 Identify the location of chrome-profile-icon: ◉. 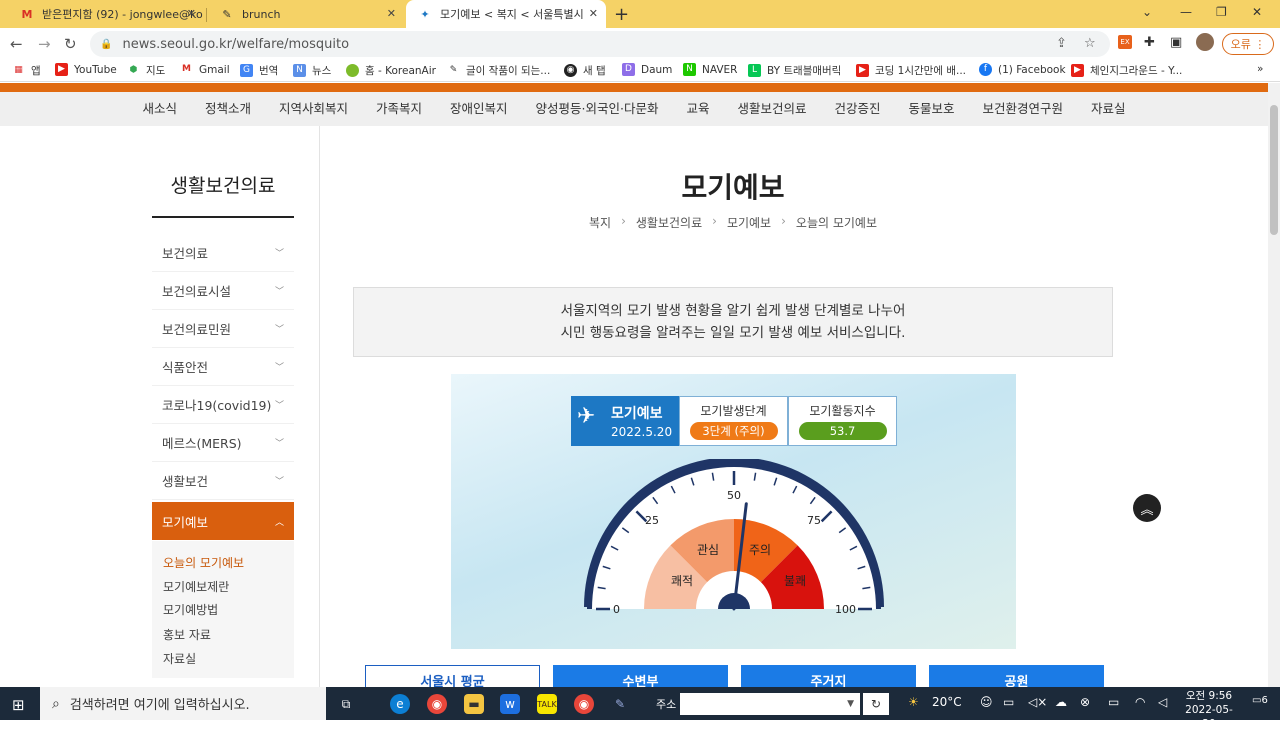
(584, 704).